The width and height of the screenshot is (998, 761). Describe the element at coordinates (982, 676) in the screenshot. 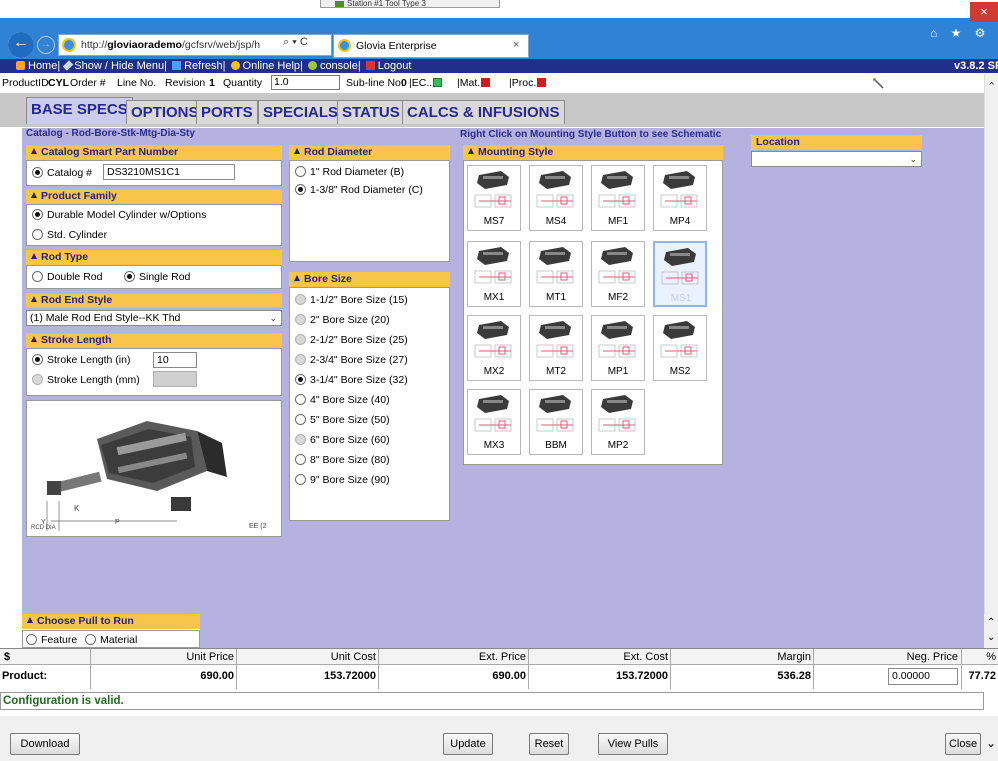

I see `percent-value: 77.72` at that location.